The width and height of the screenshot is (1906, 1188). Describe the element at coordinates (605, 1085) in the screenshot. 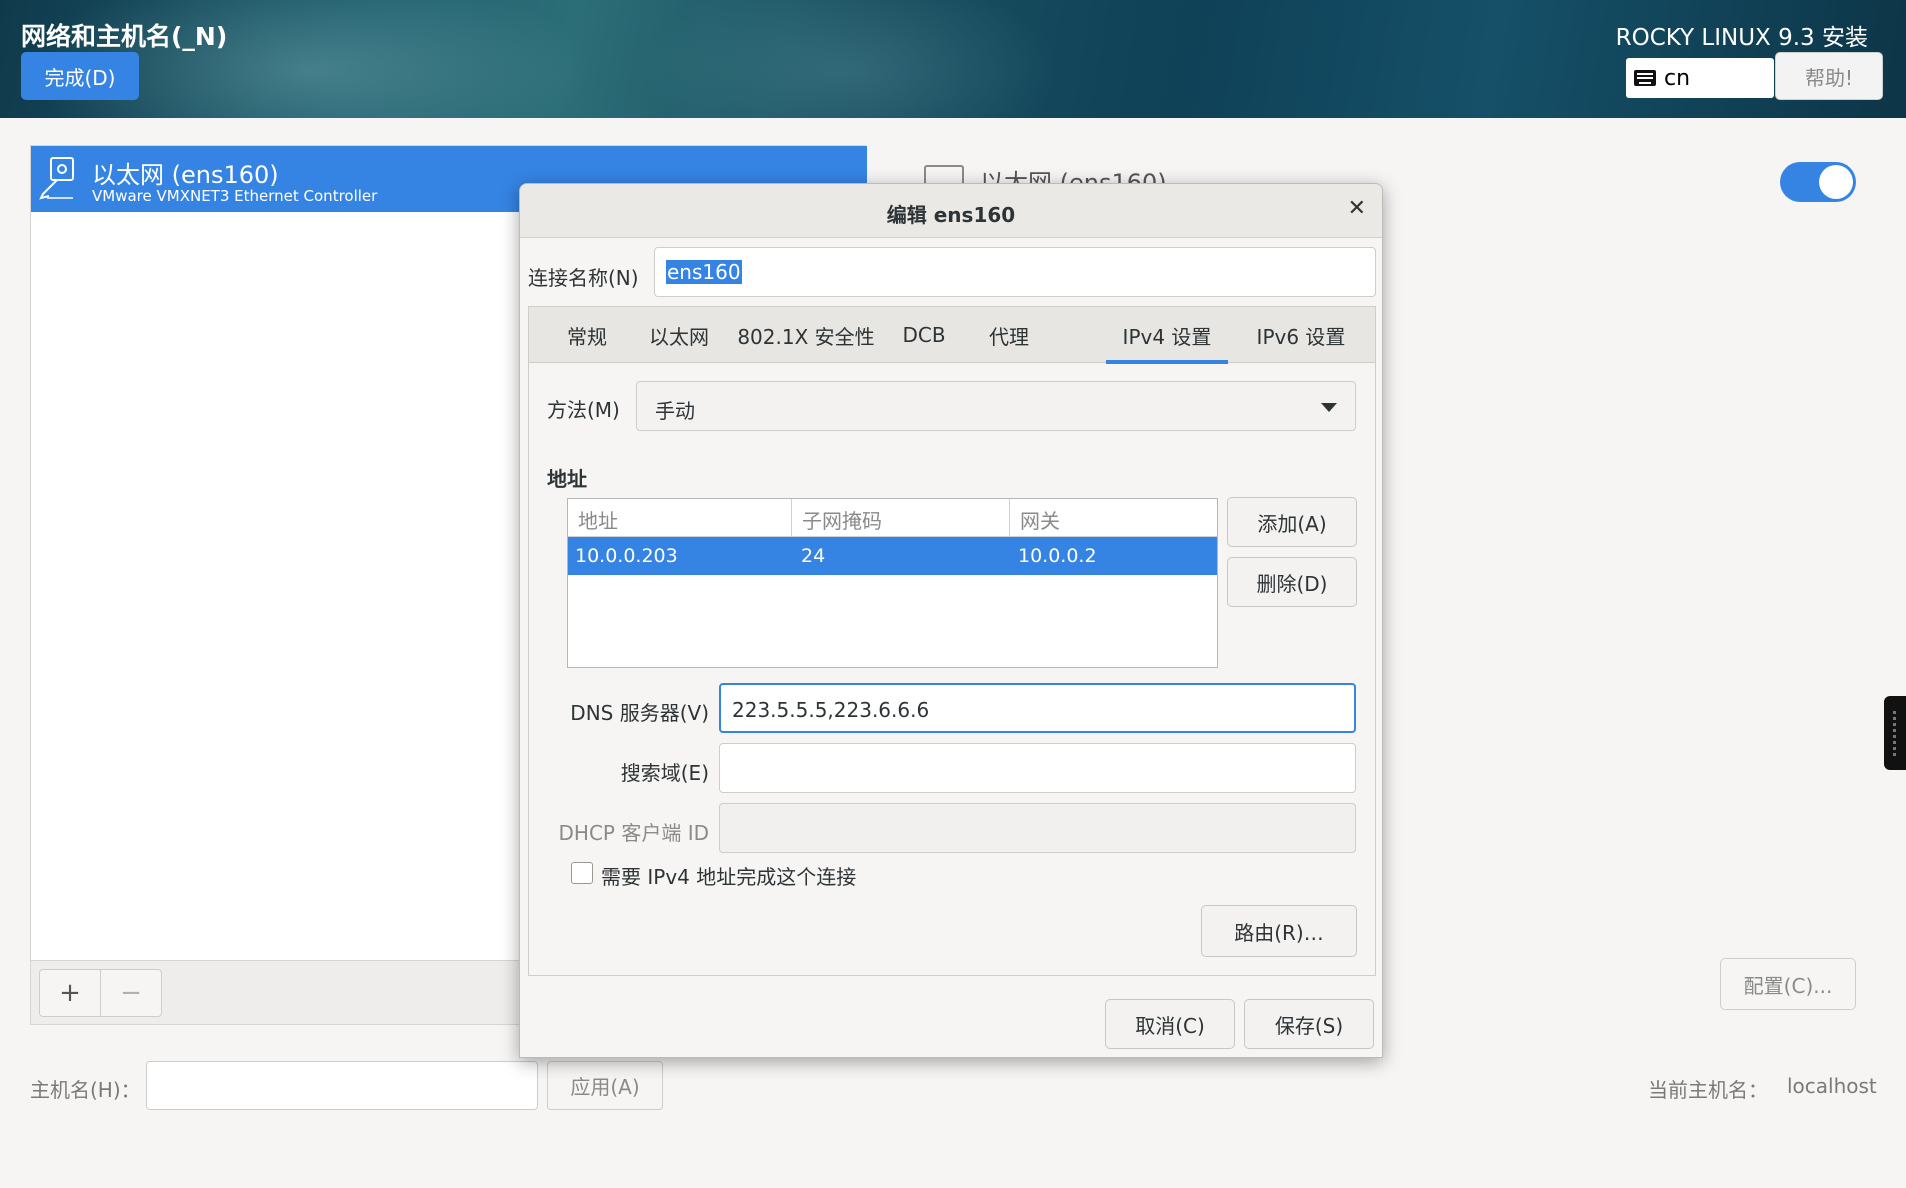

I see `apply-hostname-button: 应用(A)` at that location.